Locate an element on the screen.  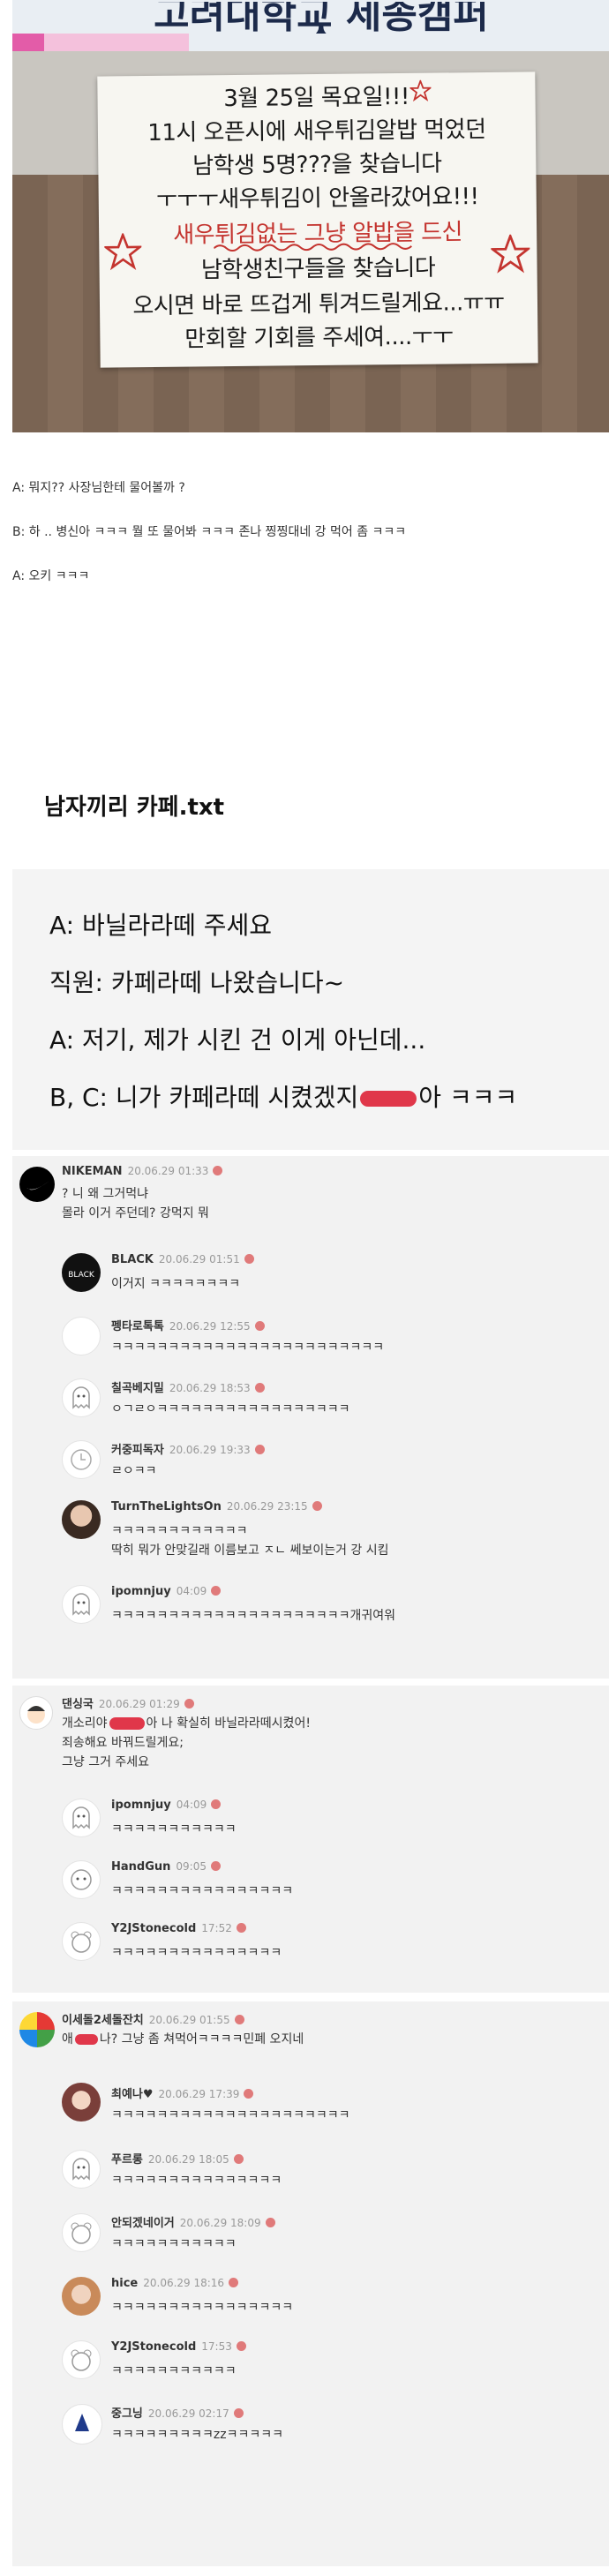
reply-text: 딱히 뭐가 안맞길래 이름보고 ㅈㄴ 쎄보이는거 강 시킴 is located at coordinates (250, 1550).